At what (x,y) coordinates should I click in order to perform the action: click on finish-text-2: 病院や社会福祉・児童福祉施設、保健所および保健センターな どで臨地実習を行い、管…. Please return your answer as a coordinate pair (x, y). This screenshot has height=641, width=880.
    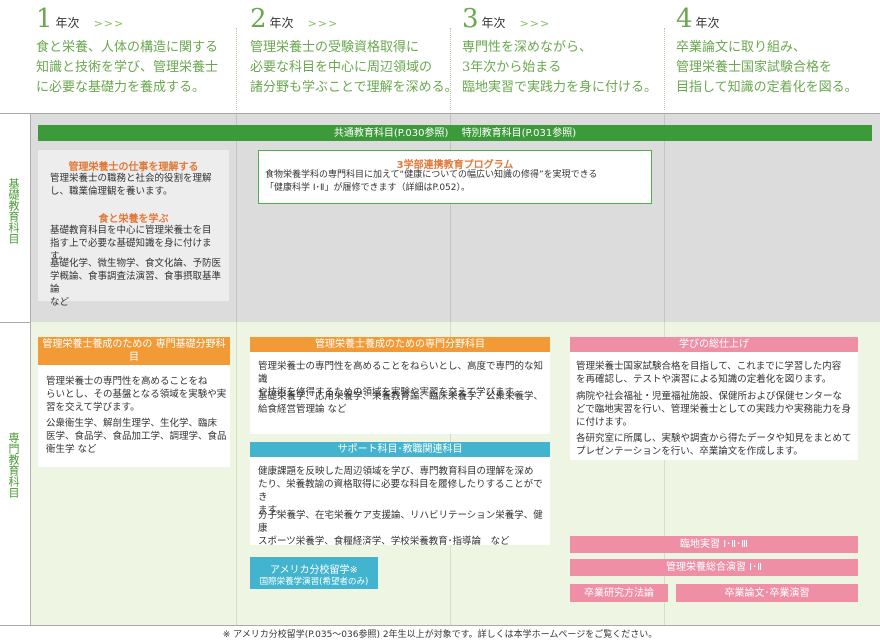
    Looking at the image, I should click on (714, 409).